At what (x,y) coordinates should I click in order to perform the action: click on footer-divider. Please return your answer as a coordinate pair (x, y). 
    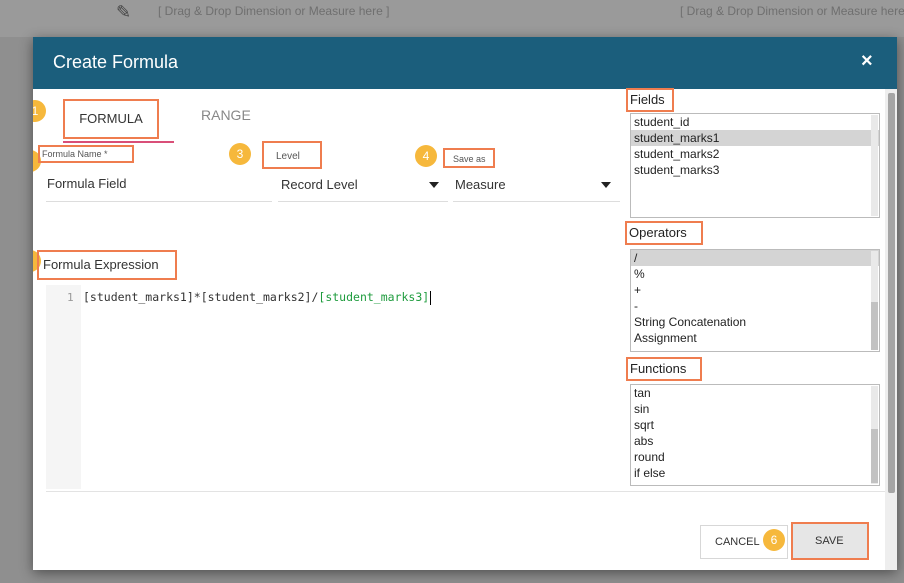
    Looking at the image, I should click on (467, 491).